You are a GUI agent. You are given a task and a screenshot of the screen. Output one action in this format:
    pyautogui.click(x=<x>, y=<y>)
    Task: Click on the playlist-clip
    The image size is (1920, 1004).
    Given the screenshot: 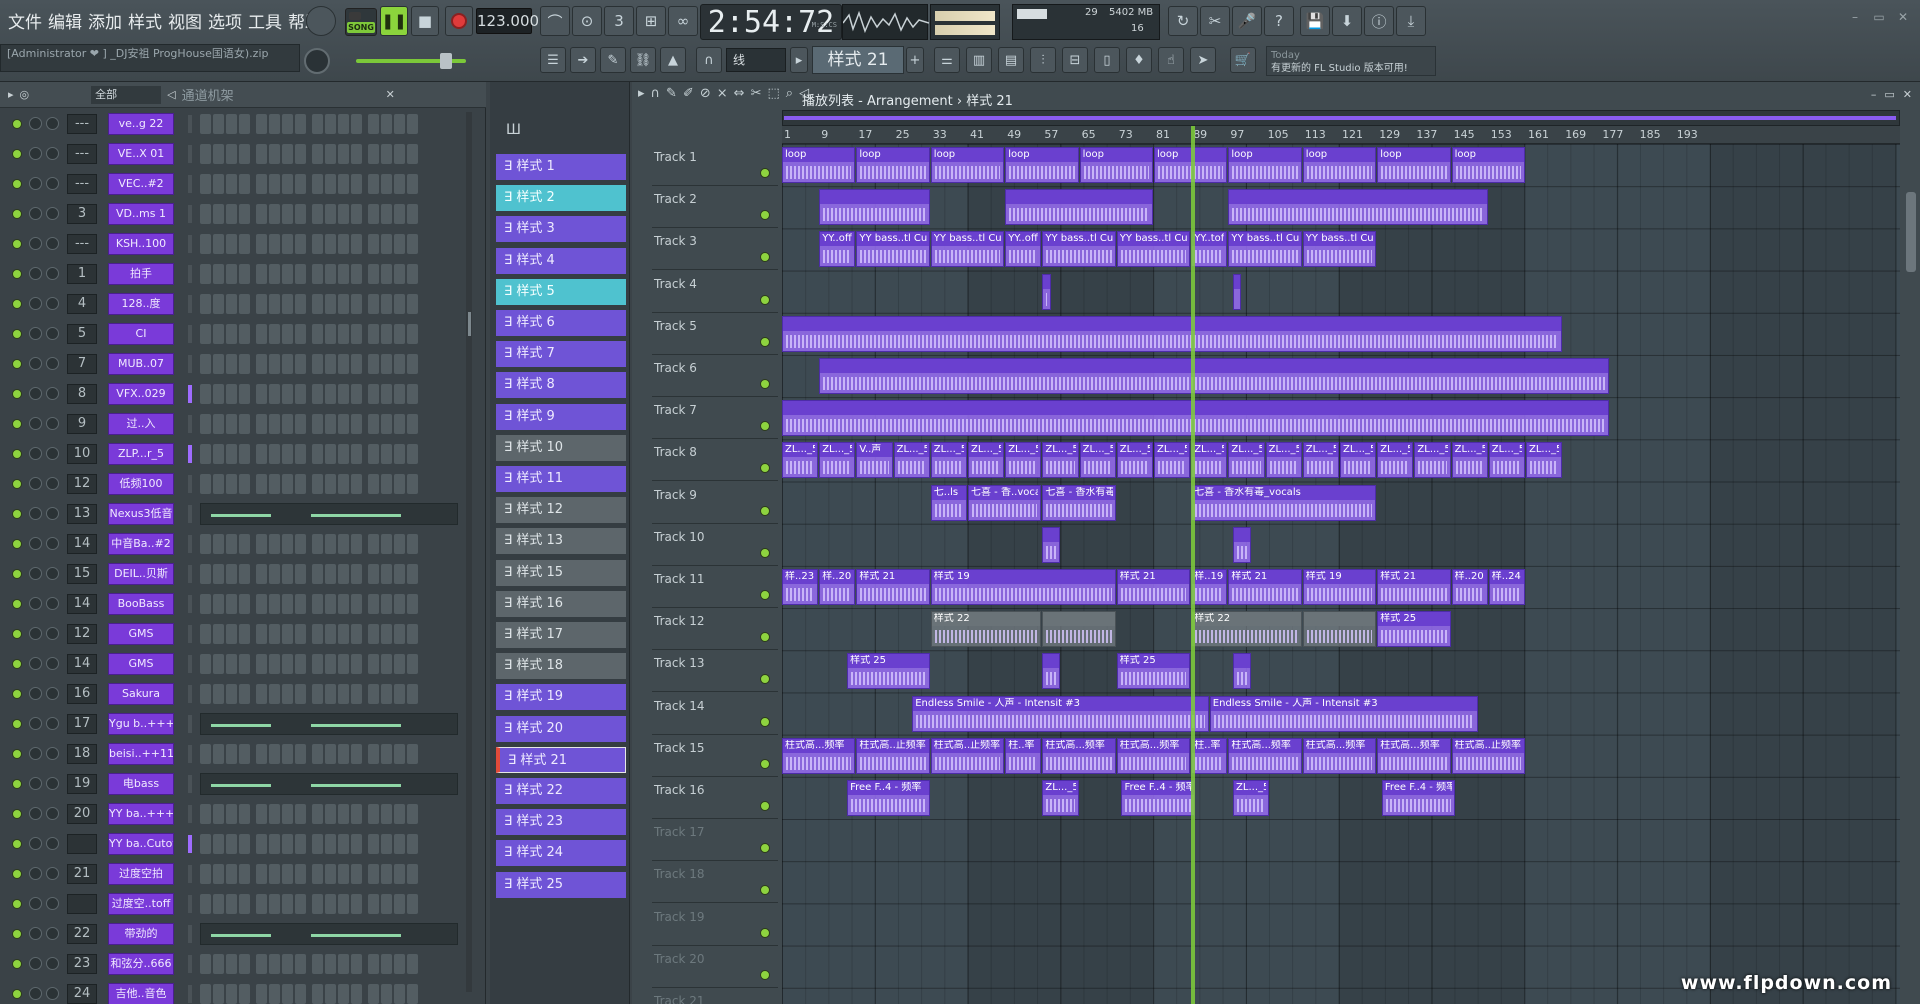 What is the action you would take?
    pyautogui.click(x=1214, y=376)
    